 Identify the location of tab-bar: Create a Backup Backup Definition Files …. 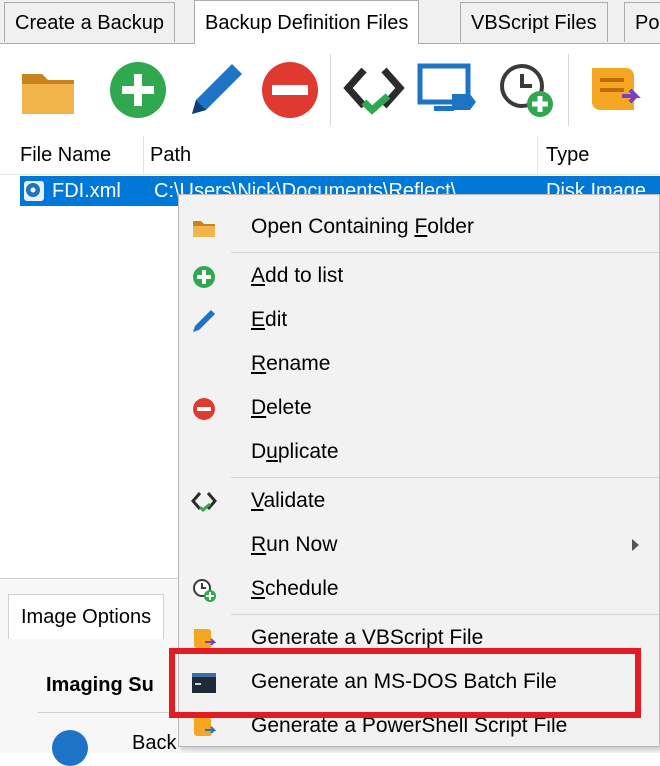
(330, 22).